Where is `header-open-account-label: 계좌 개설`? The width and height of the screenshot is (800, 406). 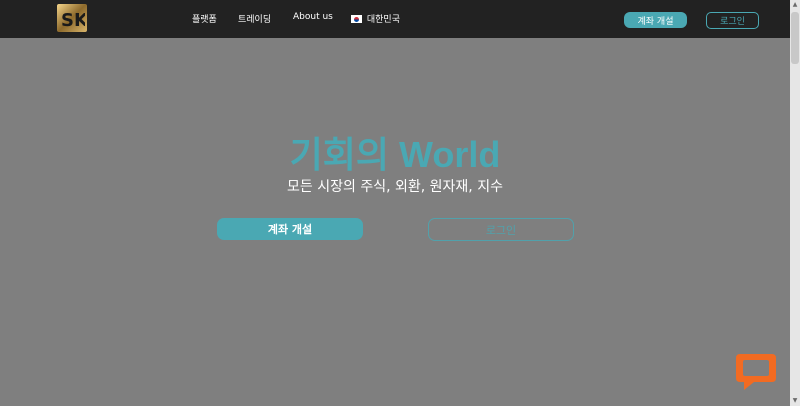
header-open-account-label: 계좌 개설 is located at coordinates (655, 21).